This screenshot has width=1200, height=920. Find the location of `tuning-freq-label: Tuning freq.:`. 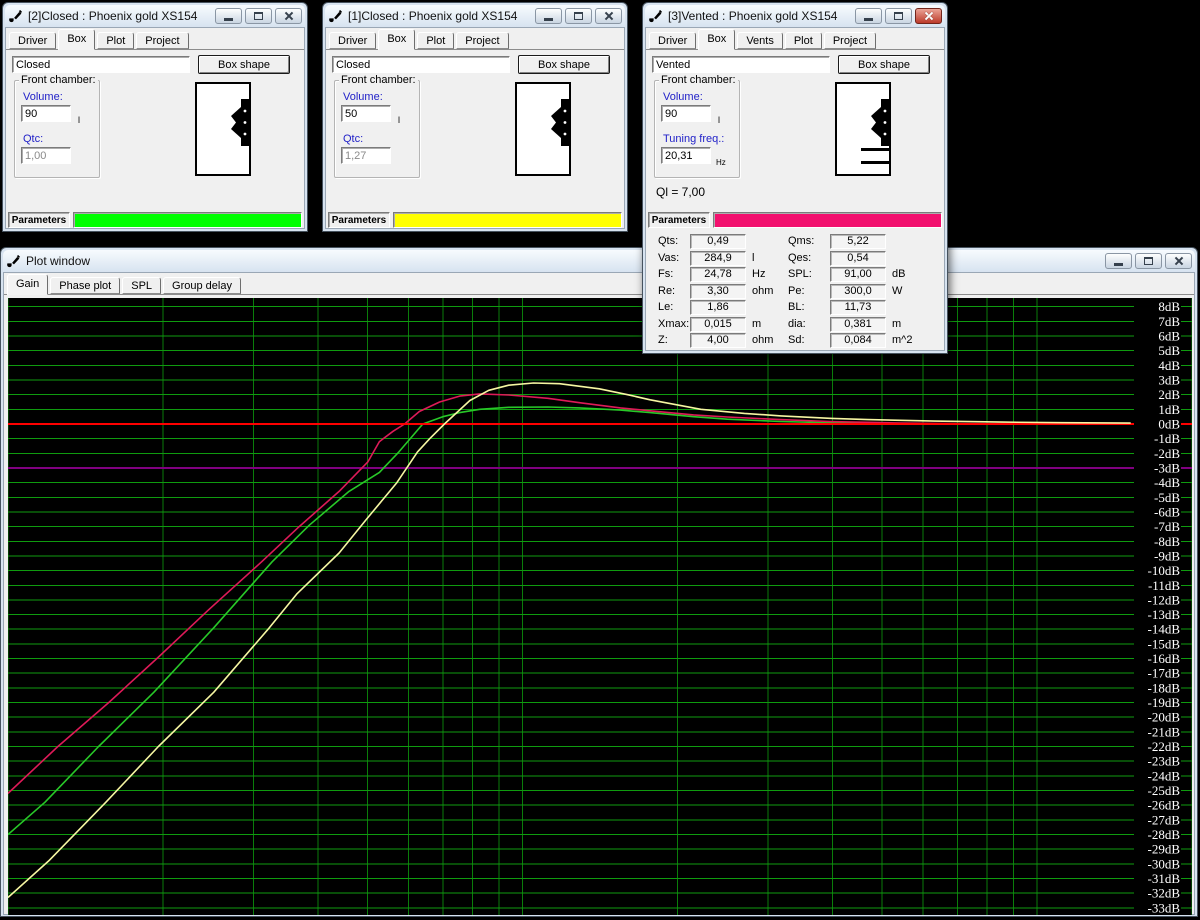

tuning-freq-label: Tuning freq.: is located at coordinates (694, 139).